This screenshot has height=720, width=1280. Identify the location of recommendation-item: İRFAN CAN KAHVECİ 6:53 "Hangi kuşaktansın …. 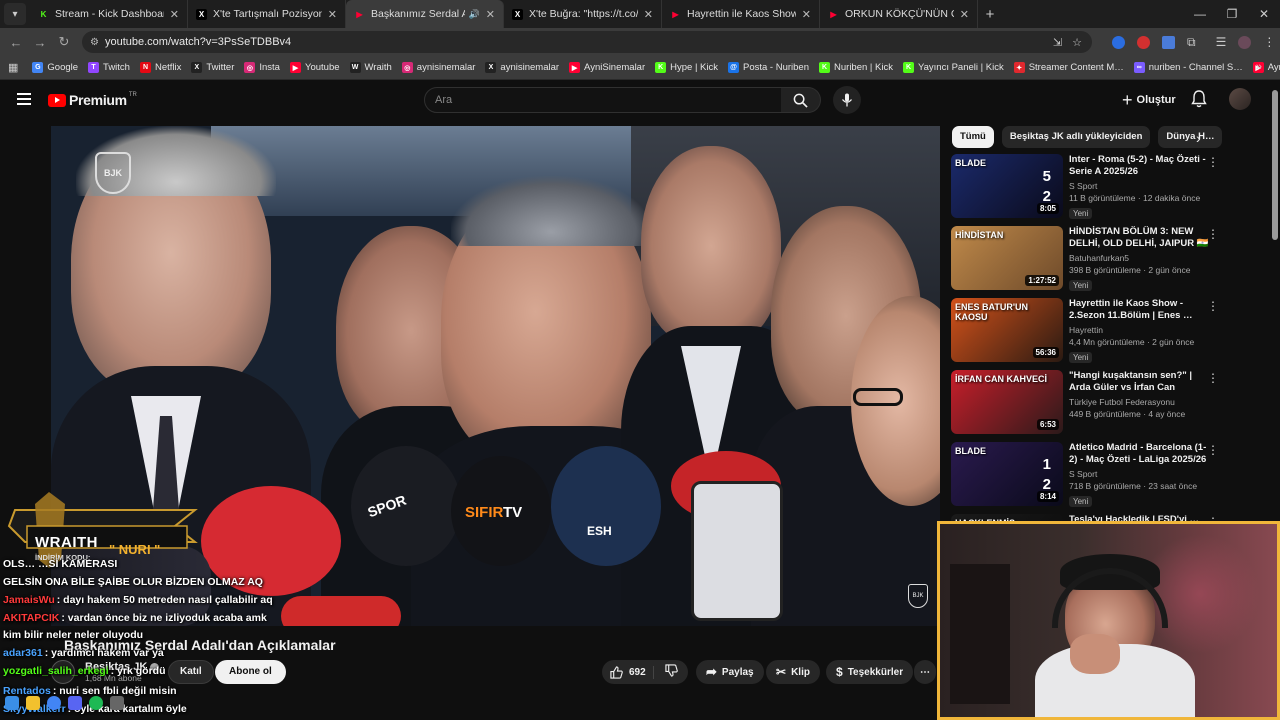
(1086, 404).